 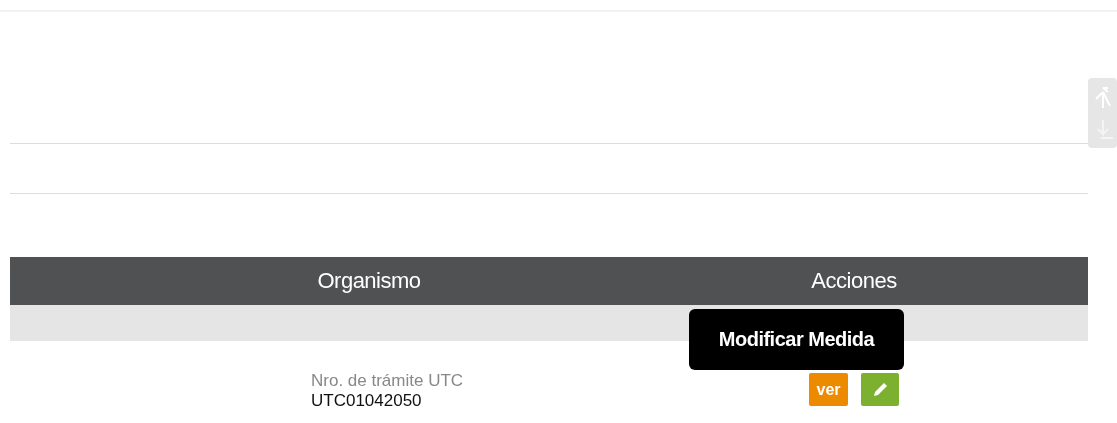 What do you see at coordinates (388, 381) in the screenshot?
I see `field-label: Nro. de trámite UTC` at bounding box center [388, 381].